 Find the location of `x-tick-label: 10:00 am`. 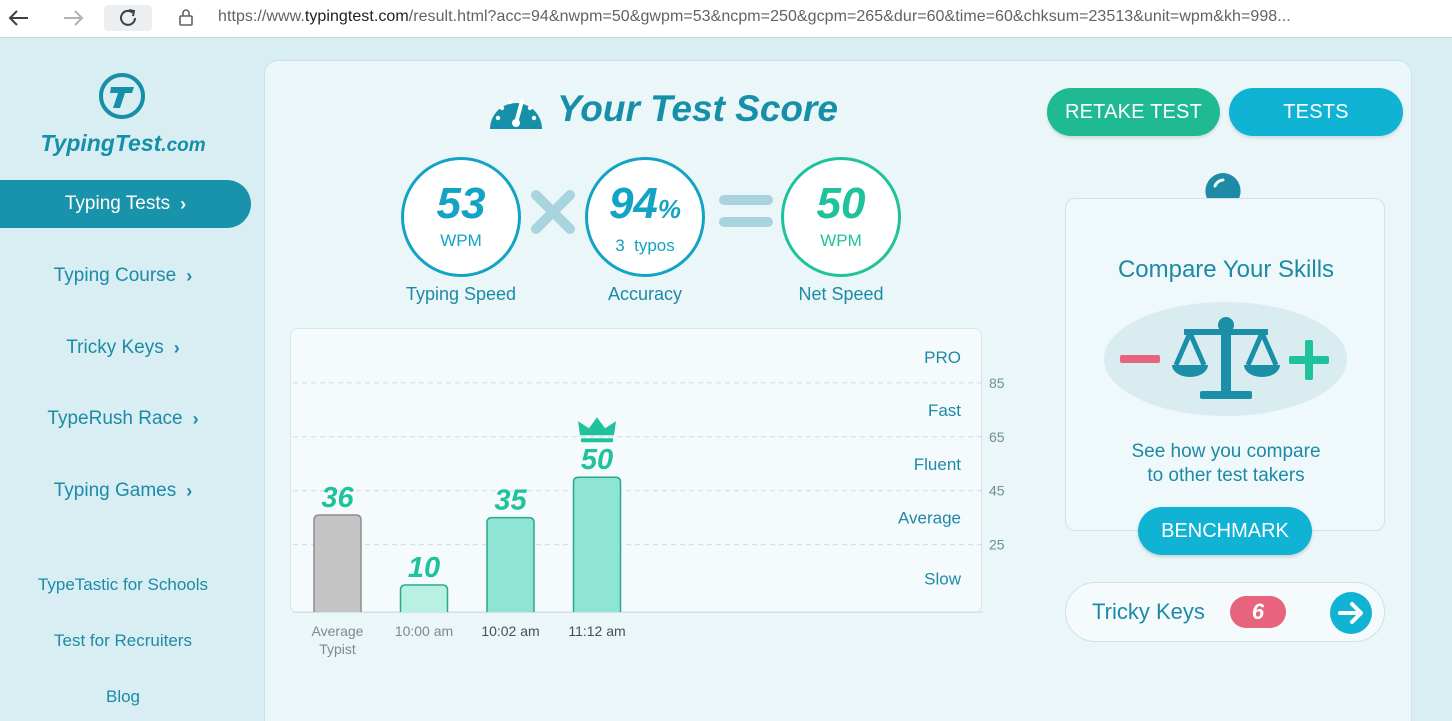

x-tick-label: 10:00 am is located at coordinates (424, 631).